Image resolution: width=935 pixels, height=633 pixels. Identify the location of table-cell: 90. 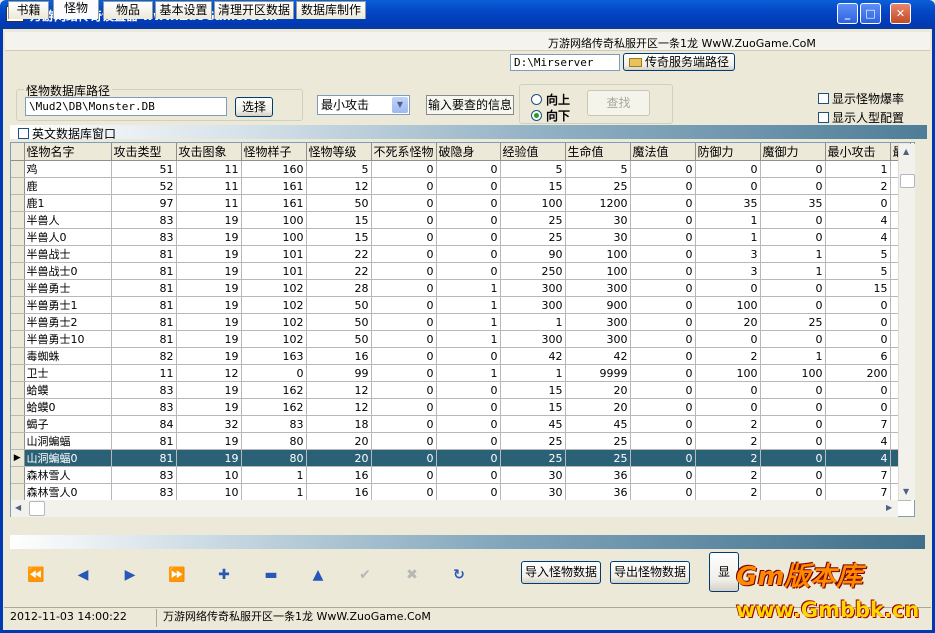
(533, 254).